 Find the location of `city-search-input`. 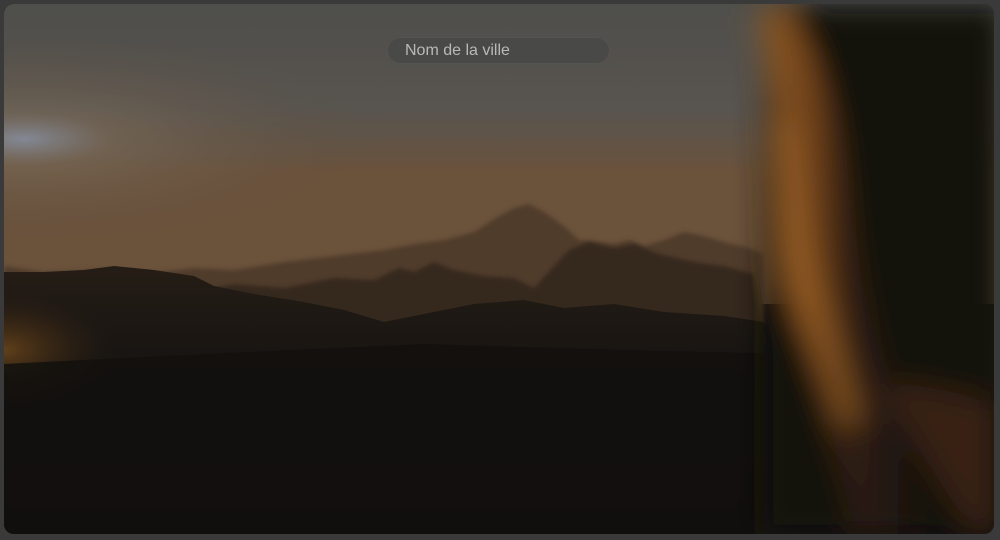

city-search-input is located at coordinates (498, 50).